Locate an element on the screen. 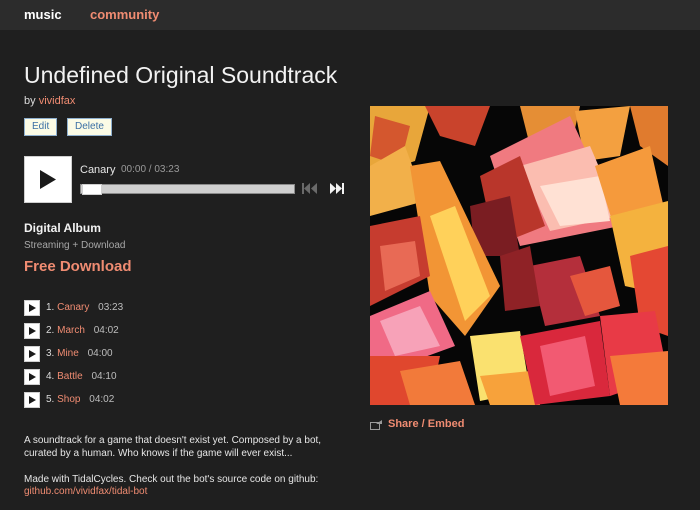 The image size is (700, 510). track-number: 1. is located at coordinates (50, 307).